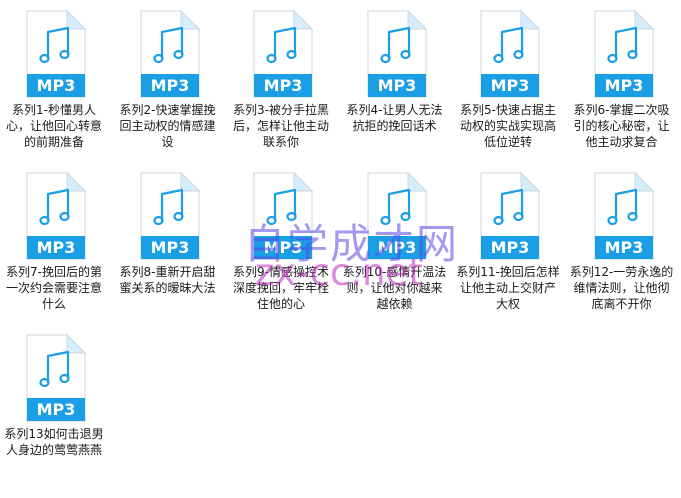  I want to click on mp3-file: MP3 系列1-秒懂男人心，让他回心转意的前期准备, so click(54, 86).